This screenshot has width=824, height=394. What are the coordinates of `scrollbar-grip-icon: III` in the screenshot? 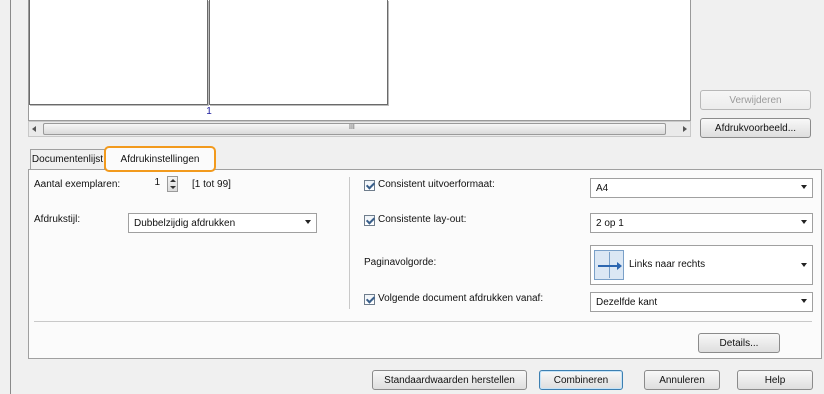 It's located at (352, 127).